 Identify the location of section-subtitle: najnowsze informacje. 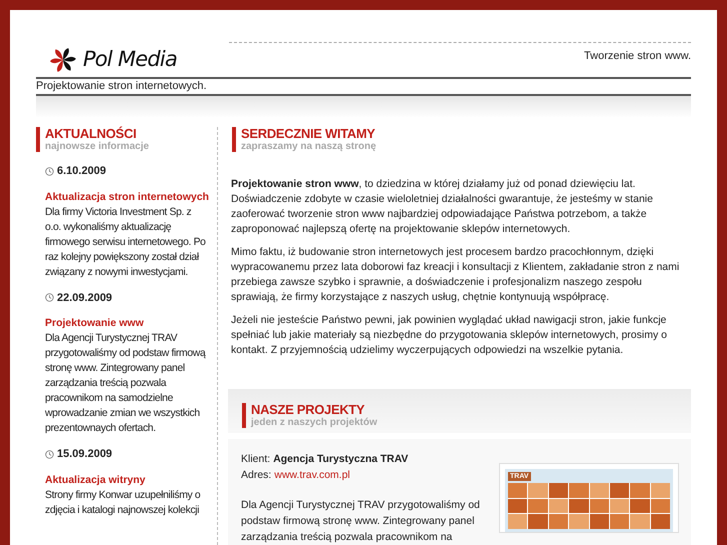
(97, 146).